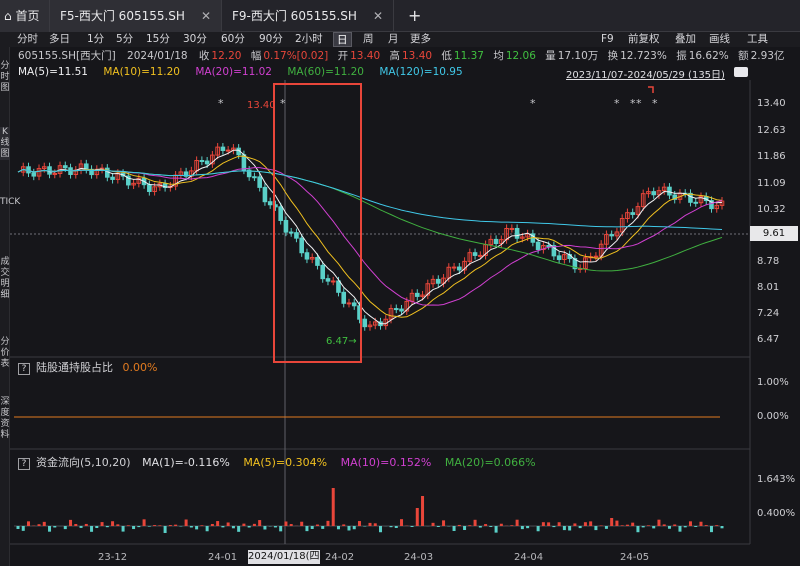 The width and height of the screenshot is (800, 566). Describe the element at coordinates (113, 557) in the screenshot. I see `x-tick: 23-12` at that location.